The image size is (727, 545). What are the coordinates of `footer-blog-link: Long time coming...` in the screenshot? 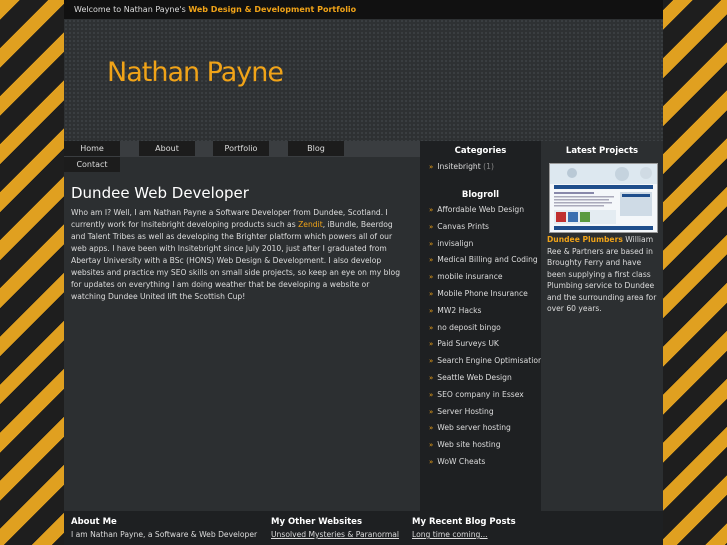 It's located at (464, 534).